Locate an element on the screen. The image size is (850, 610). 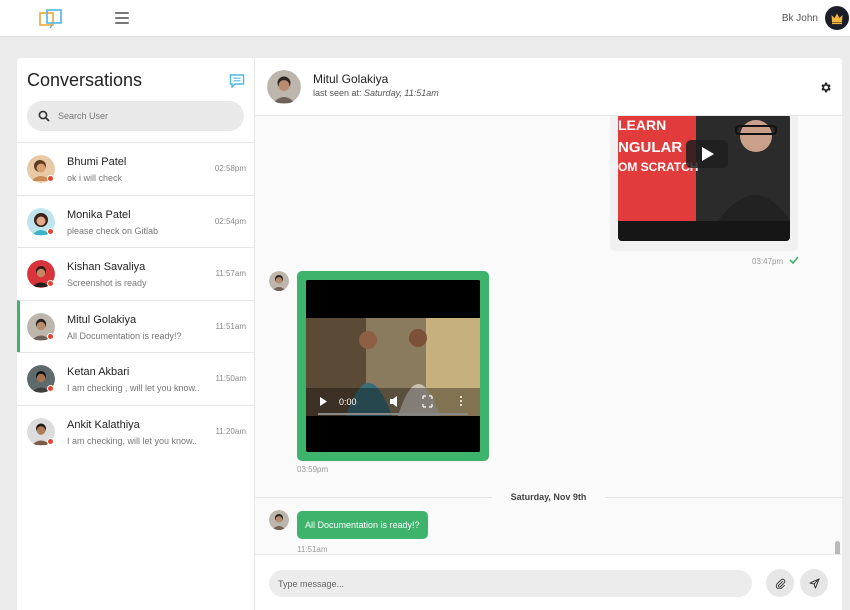
message-time: 03:59pm is located at coordinates (313, 469).